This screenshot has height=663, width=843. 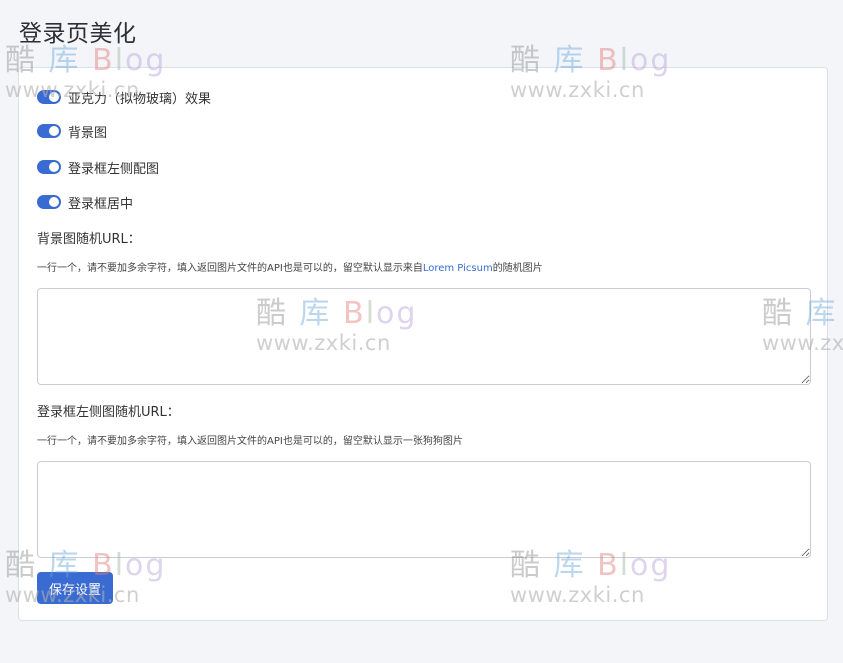 I want to click on background-toggle, so click(x=49, y=131).